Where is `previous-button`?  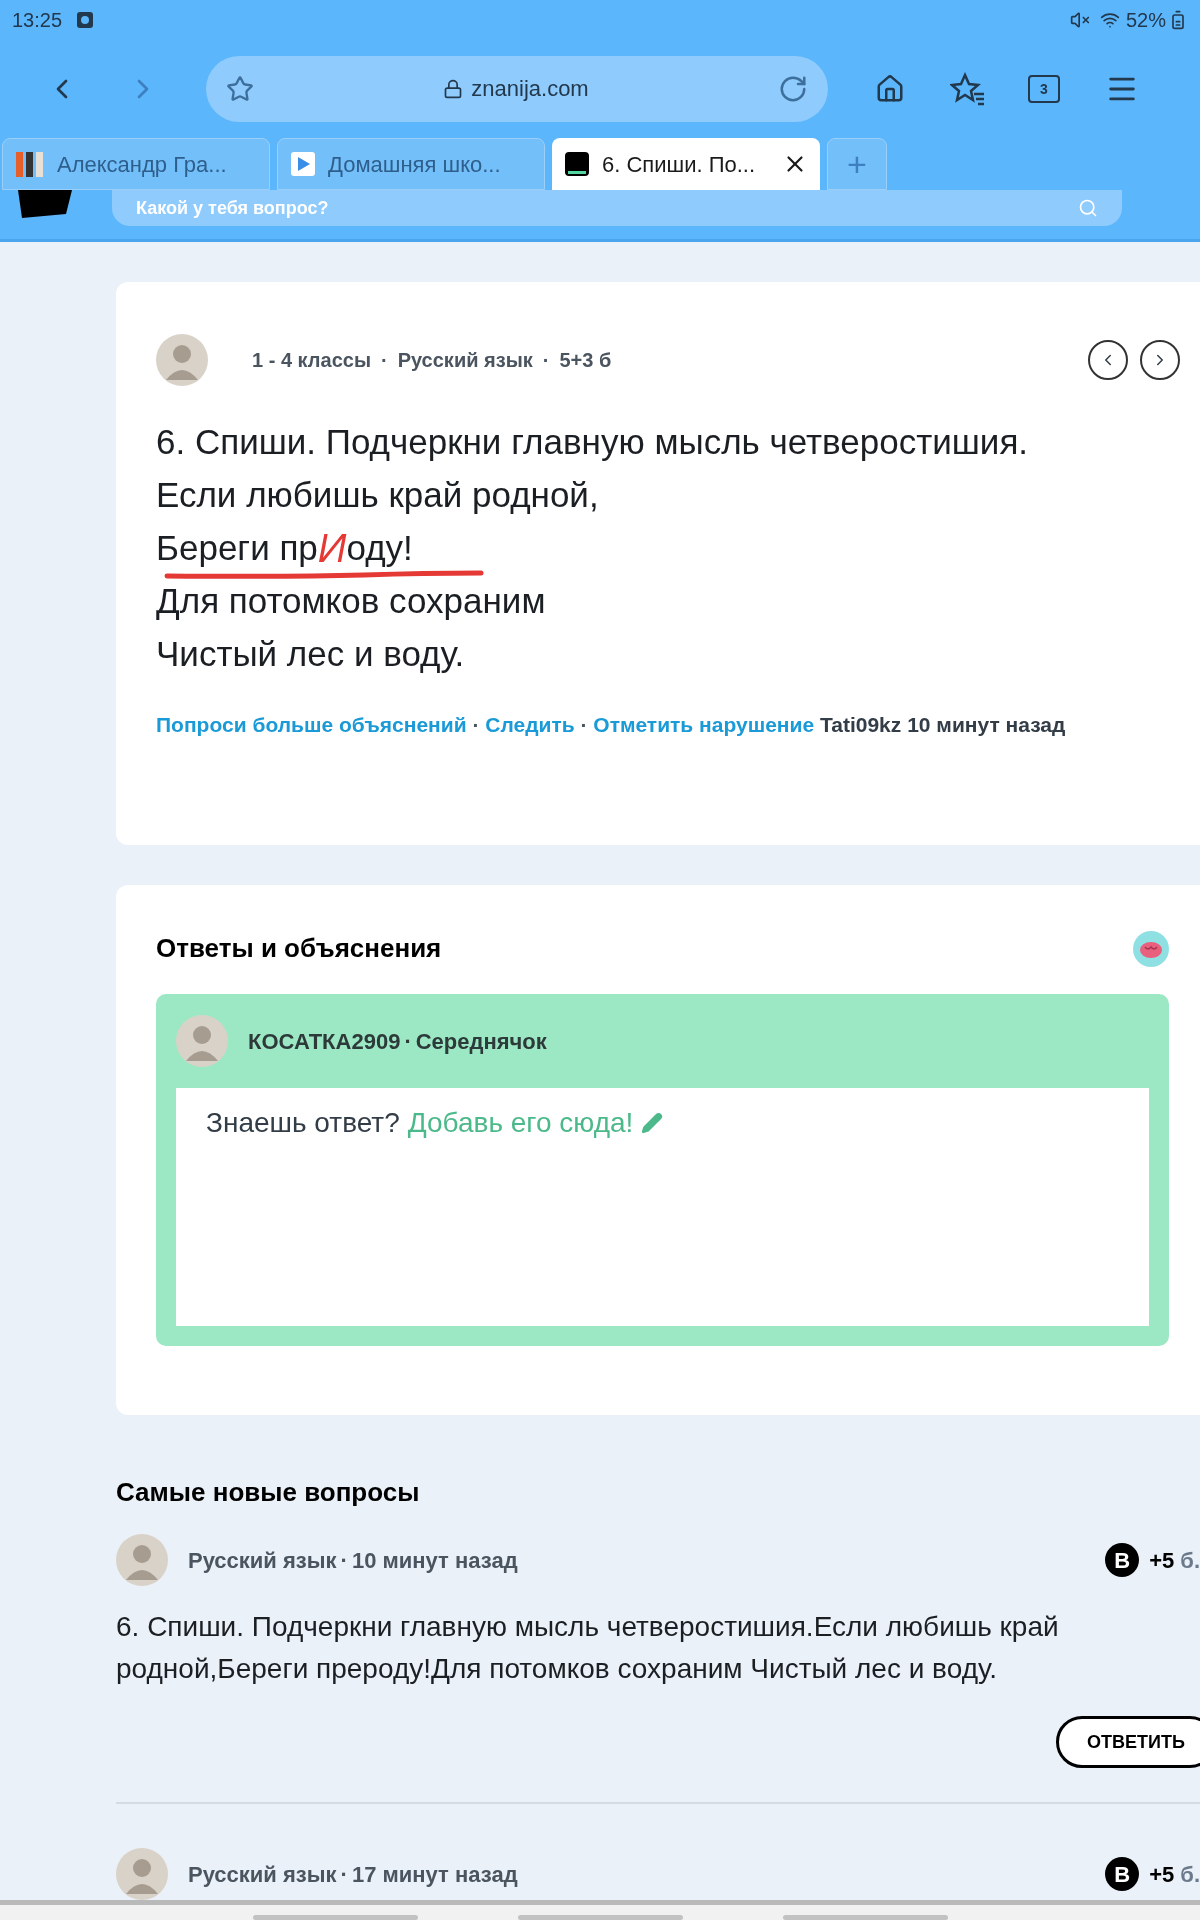 previous-button is located at coordinates (1108, 360).